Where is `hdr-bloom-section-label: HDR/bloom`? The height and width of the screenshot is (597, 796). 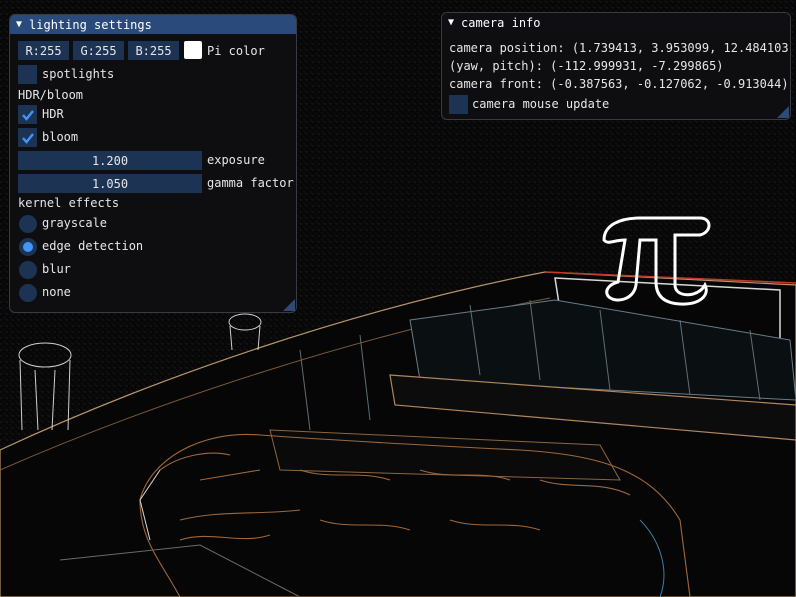
hdr-bloom-section-label: HDR/bloom is located at coordinates (51, 95).